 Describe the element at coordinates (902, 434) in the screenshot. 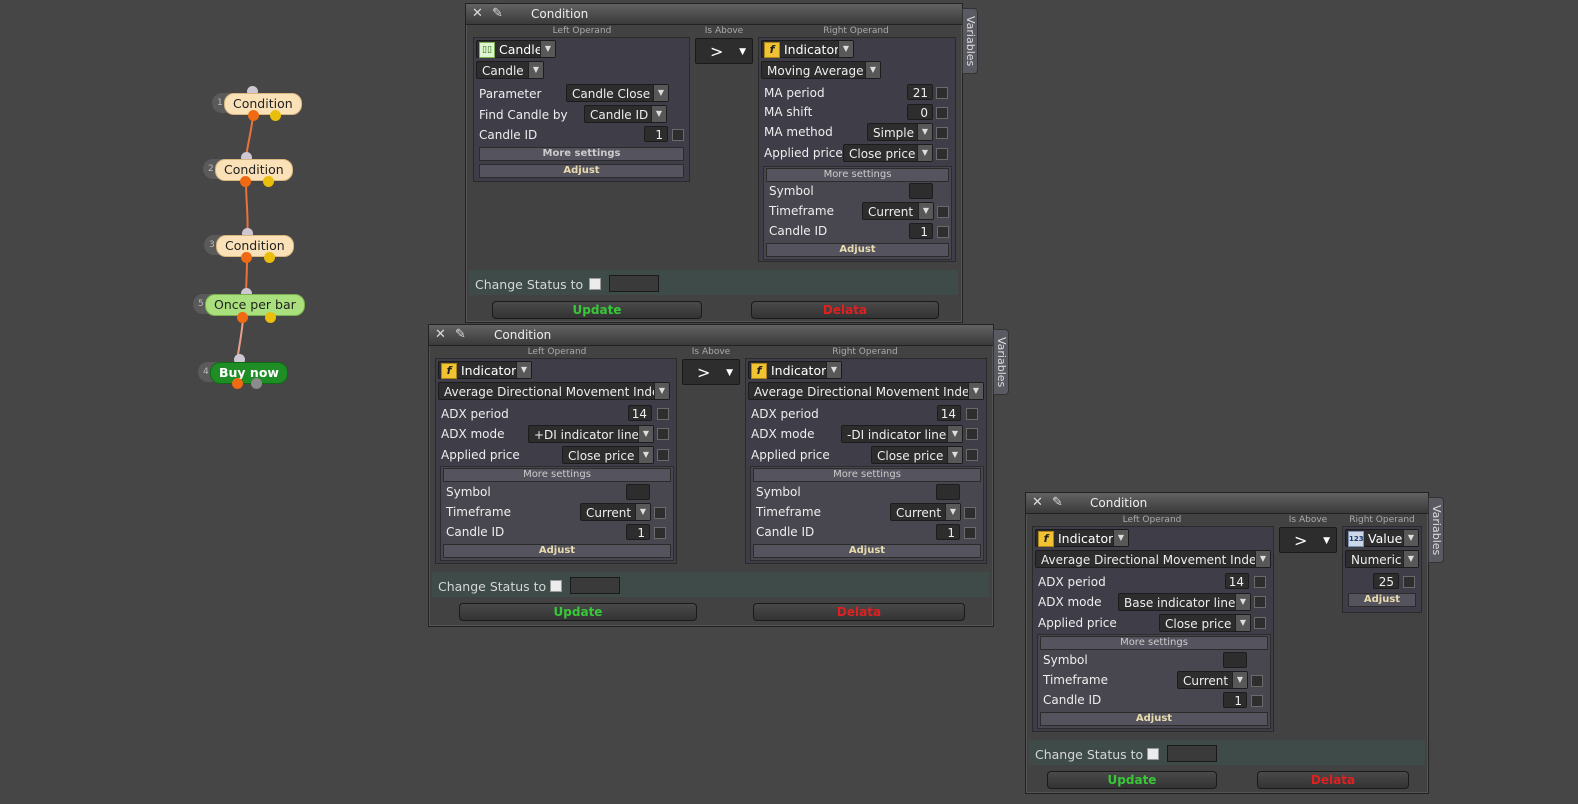

I see `adx-mode-dropdown: -DI indicator line ▼` at that location.